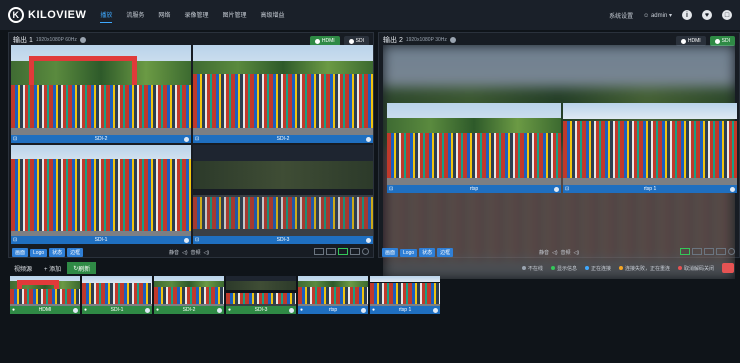 This screenshot has width=740, height=363. I want to click on output2-tool-border: 边框, so click(445, 252).